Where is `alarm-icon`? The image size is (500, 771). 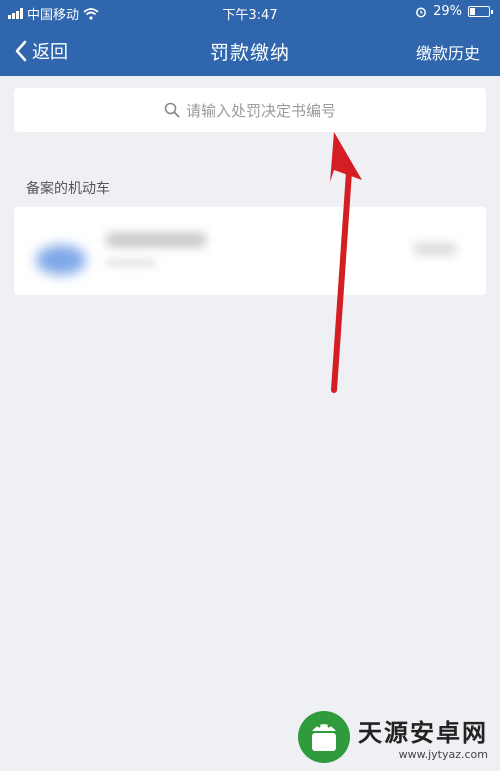
alarm-icon is located at coordinates (421, 12).